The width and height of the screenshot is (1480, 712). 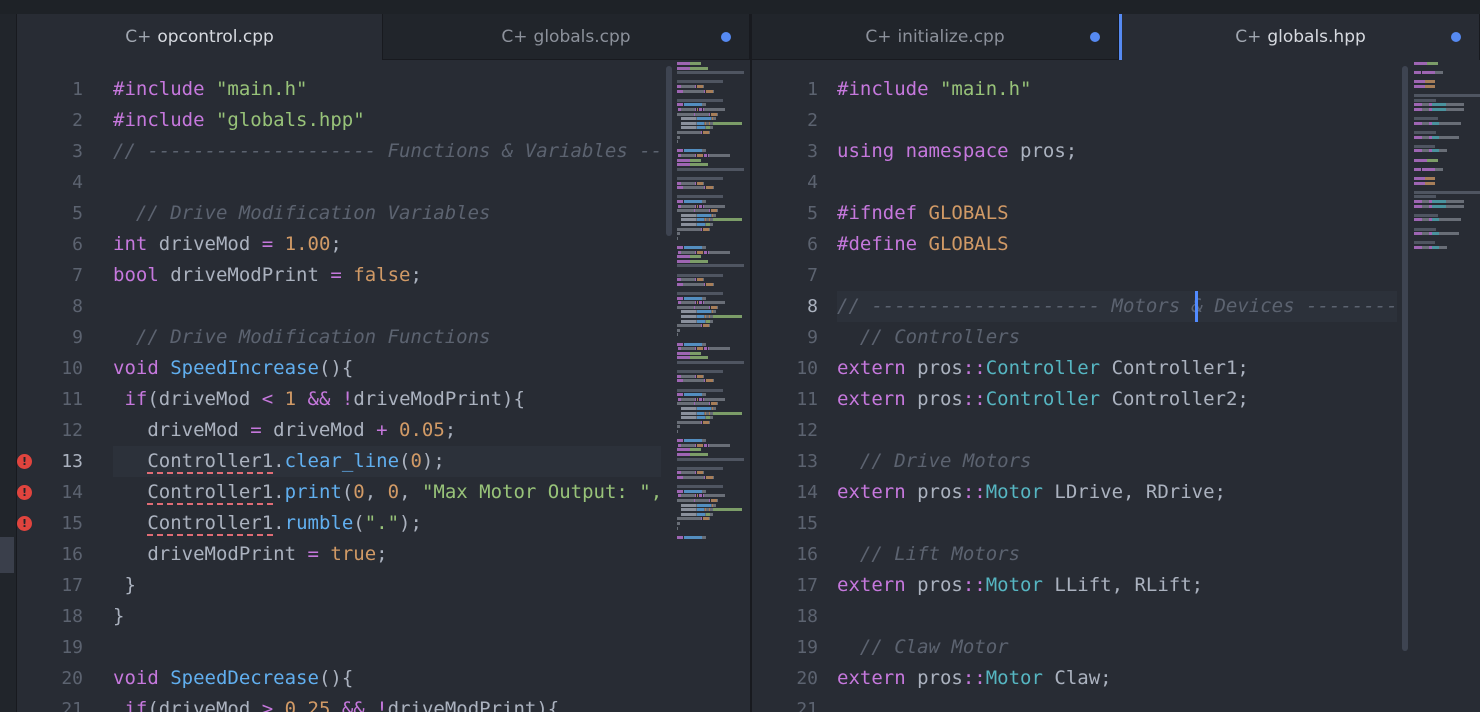 I want to click on tab-globals-cpp: C+ globals.cpp, so click(x=566, y=37).